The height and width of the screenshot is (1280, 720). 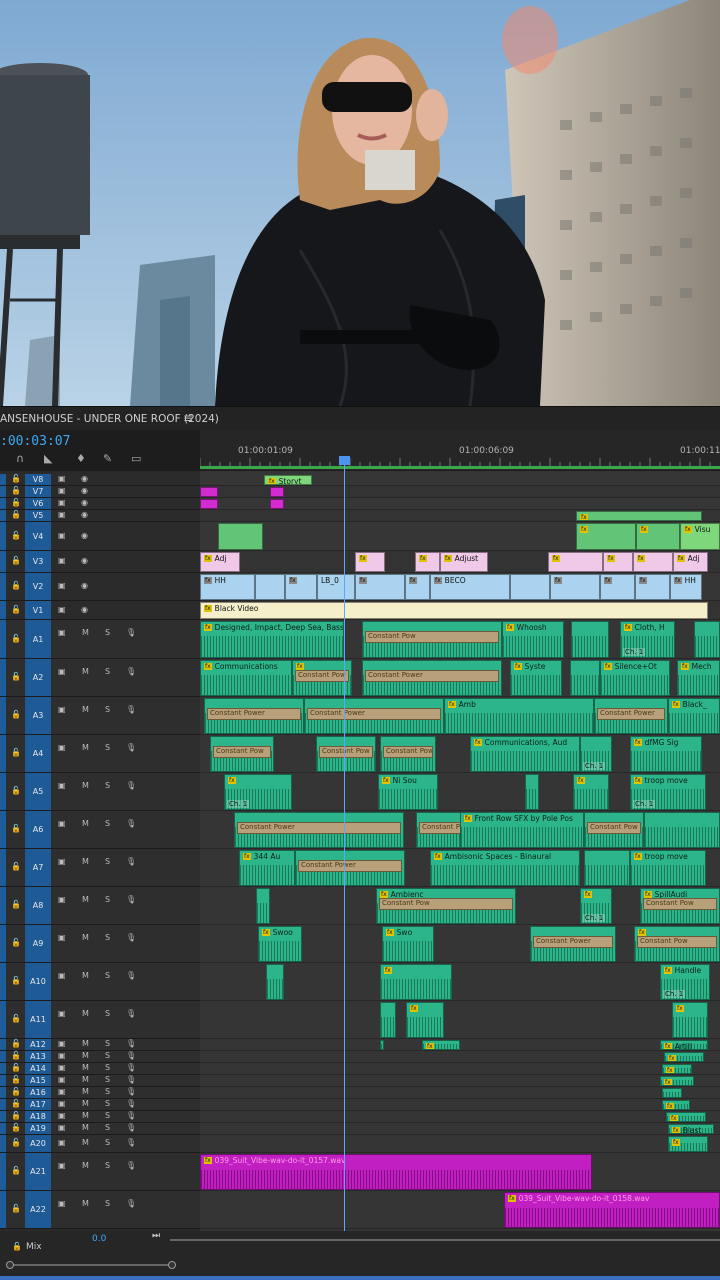 I want to click on track-lane-a15, so click(x=460, y=1081).